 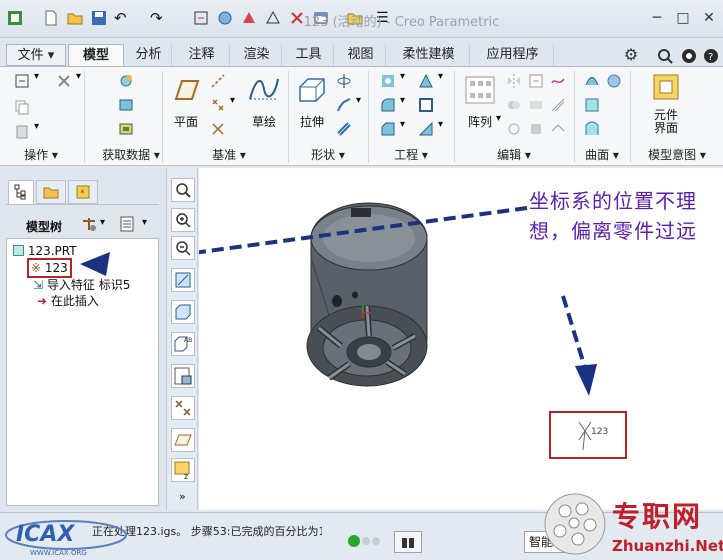 I want to click on swept-blend-icon, so click(x=344, y=129).